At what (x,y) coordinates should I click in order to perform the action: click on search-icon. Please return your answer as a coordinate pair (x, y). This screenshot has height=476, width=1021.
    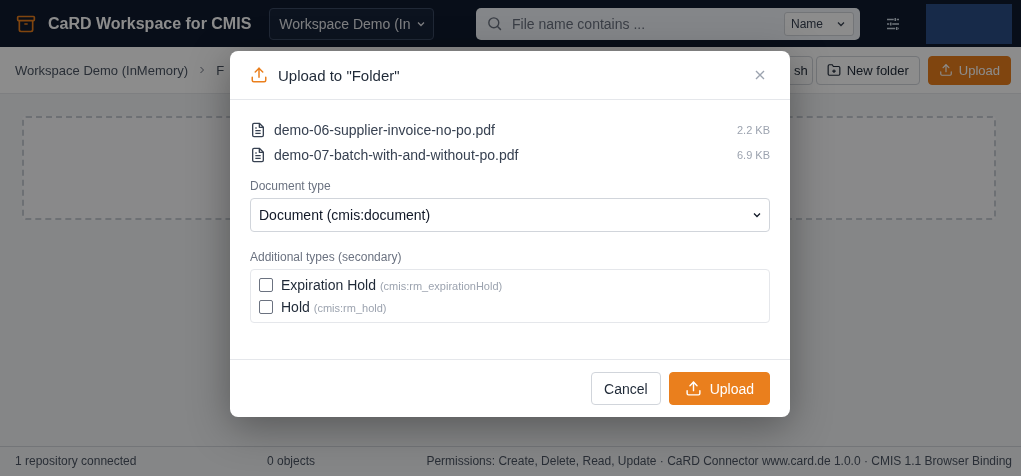
    Looking at the image, I should click on (494, 23).